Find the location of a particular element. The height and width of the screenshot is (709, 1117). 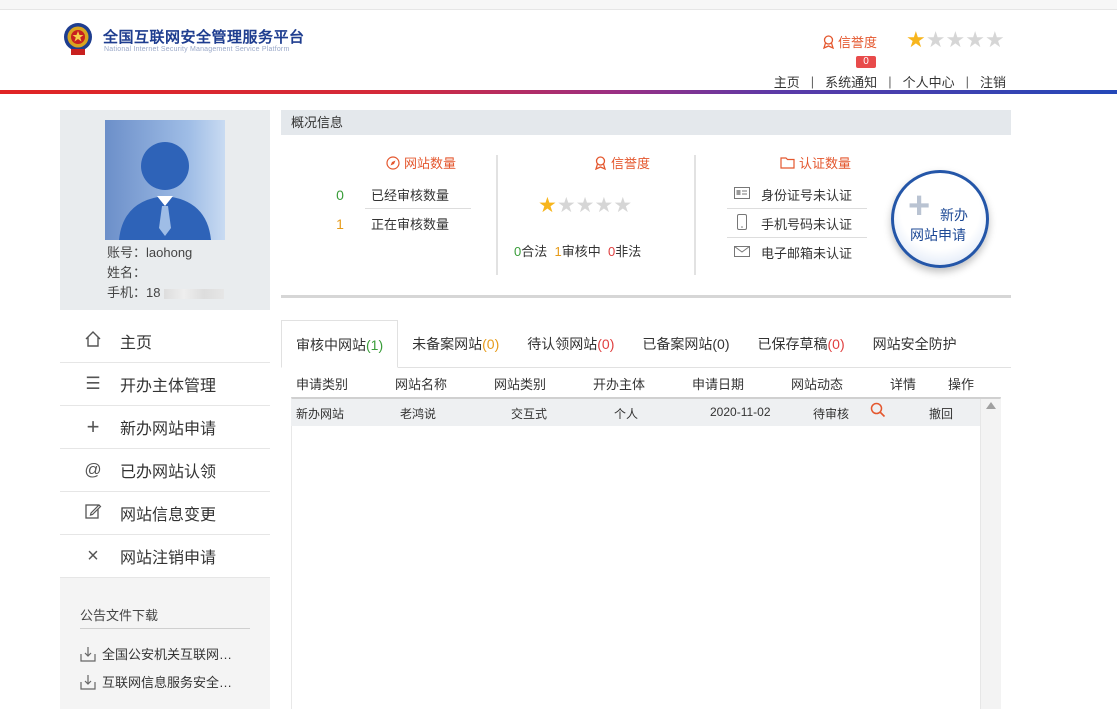

approved-label: 已经审核数量 is located at coordinates (410, 195).